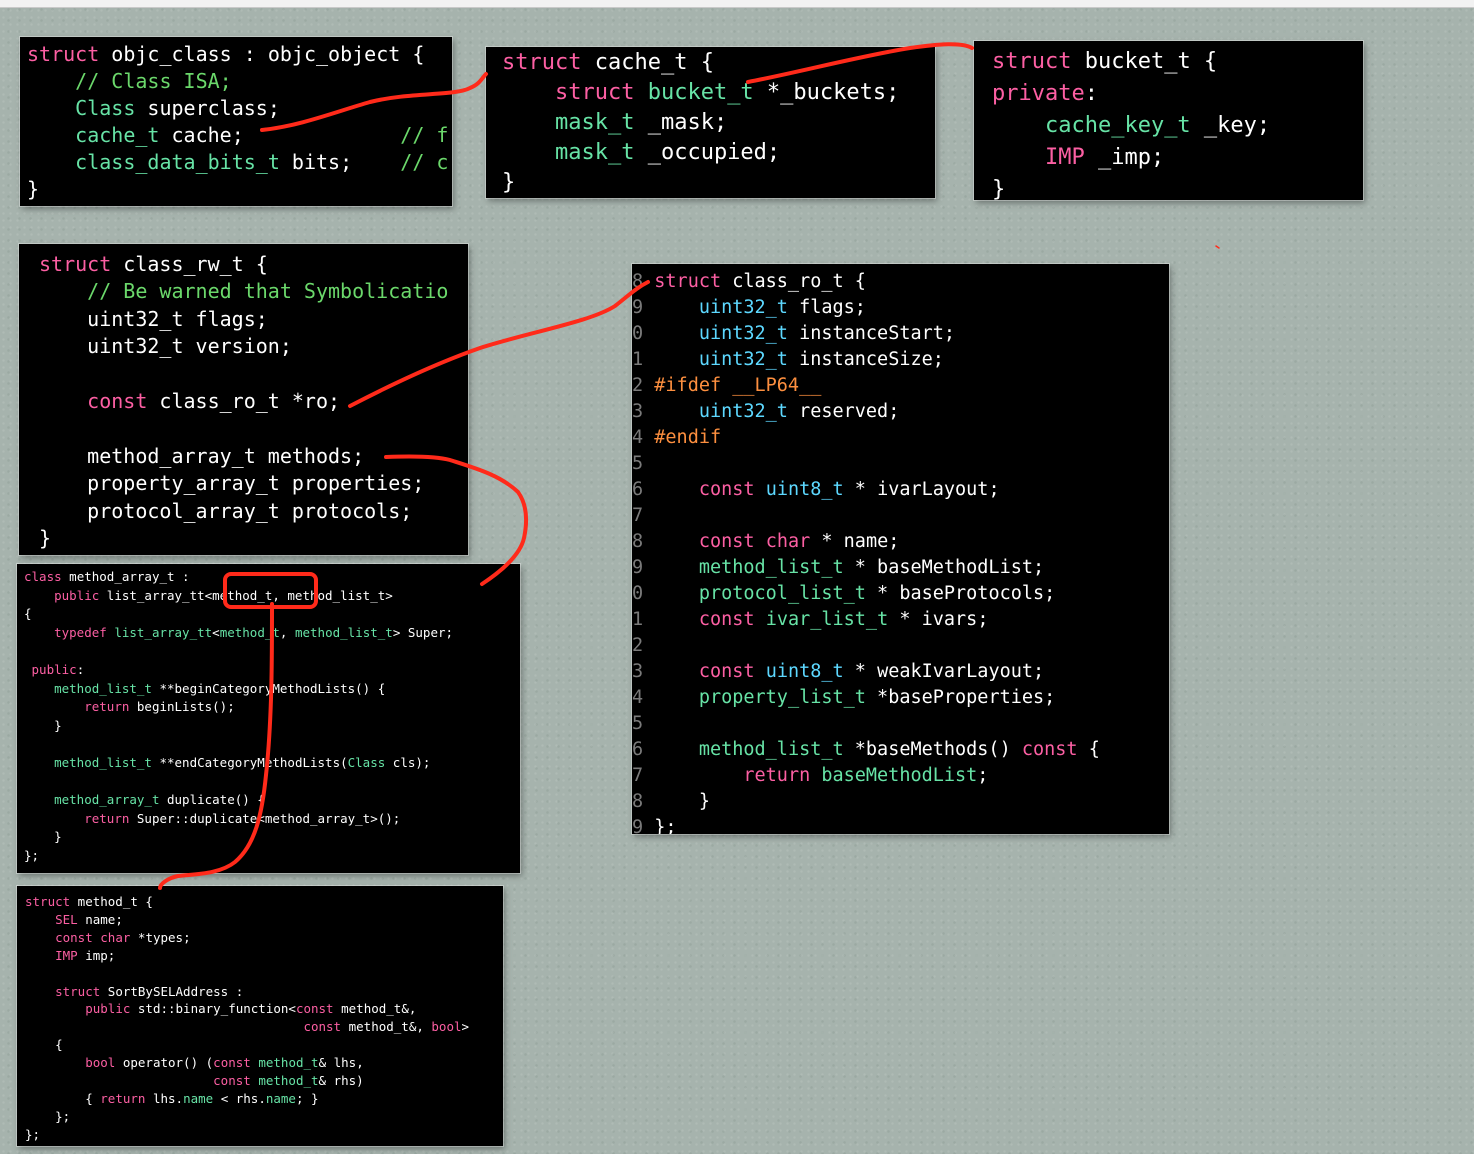 The height and width of the screenshot is (1154, 1474). I want to click on code-token: uint8_t, so click(804, 671).